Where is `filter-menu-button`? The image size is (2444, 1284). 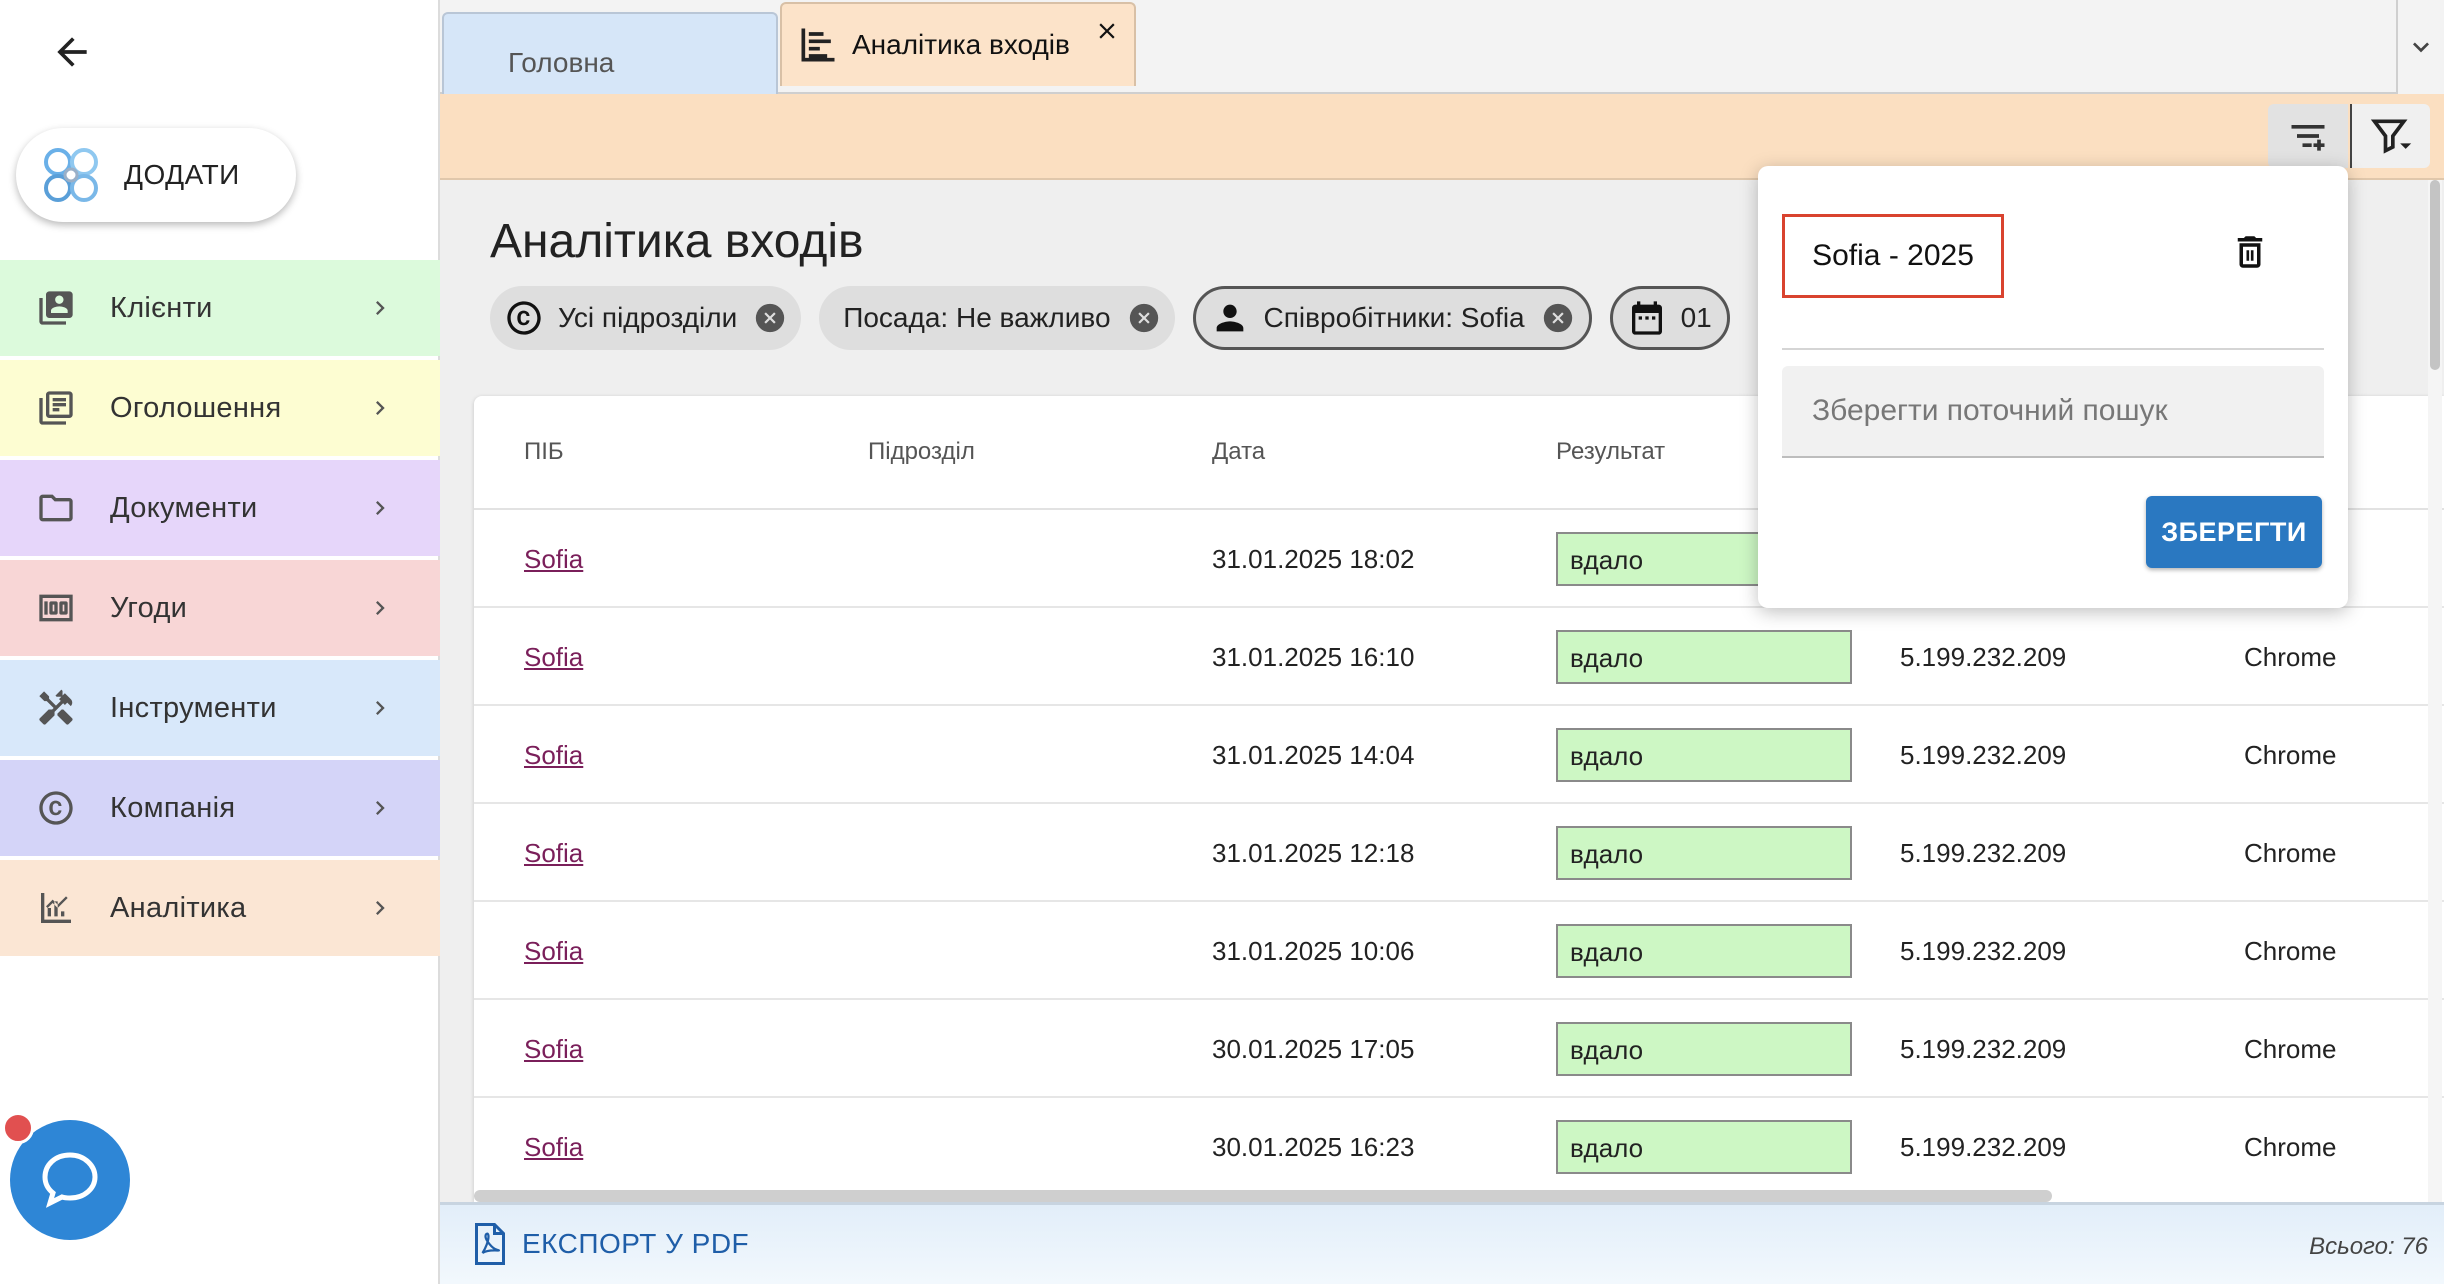 filter-menu-button is located at coordinates (2390, 136).